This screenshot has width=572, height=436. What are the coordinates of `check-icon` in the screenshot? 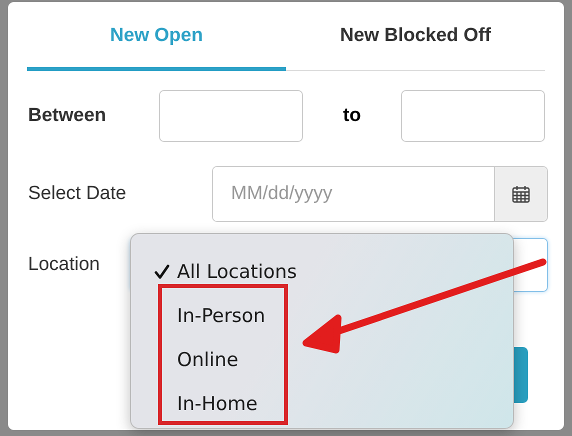 It's located at (162, 272).